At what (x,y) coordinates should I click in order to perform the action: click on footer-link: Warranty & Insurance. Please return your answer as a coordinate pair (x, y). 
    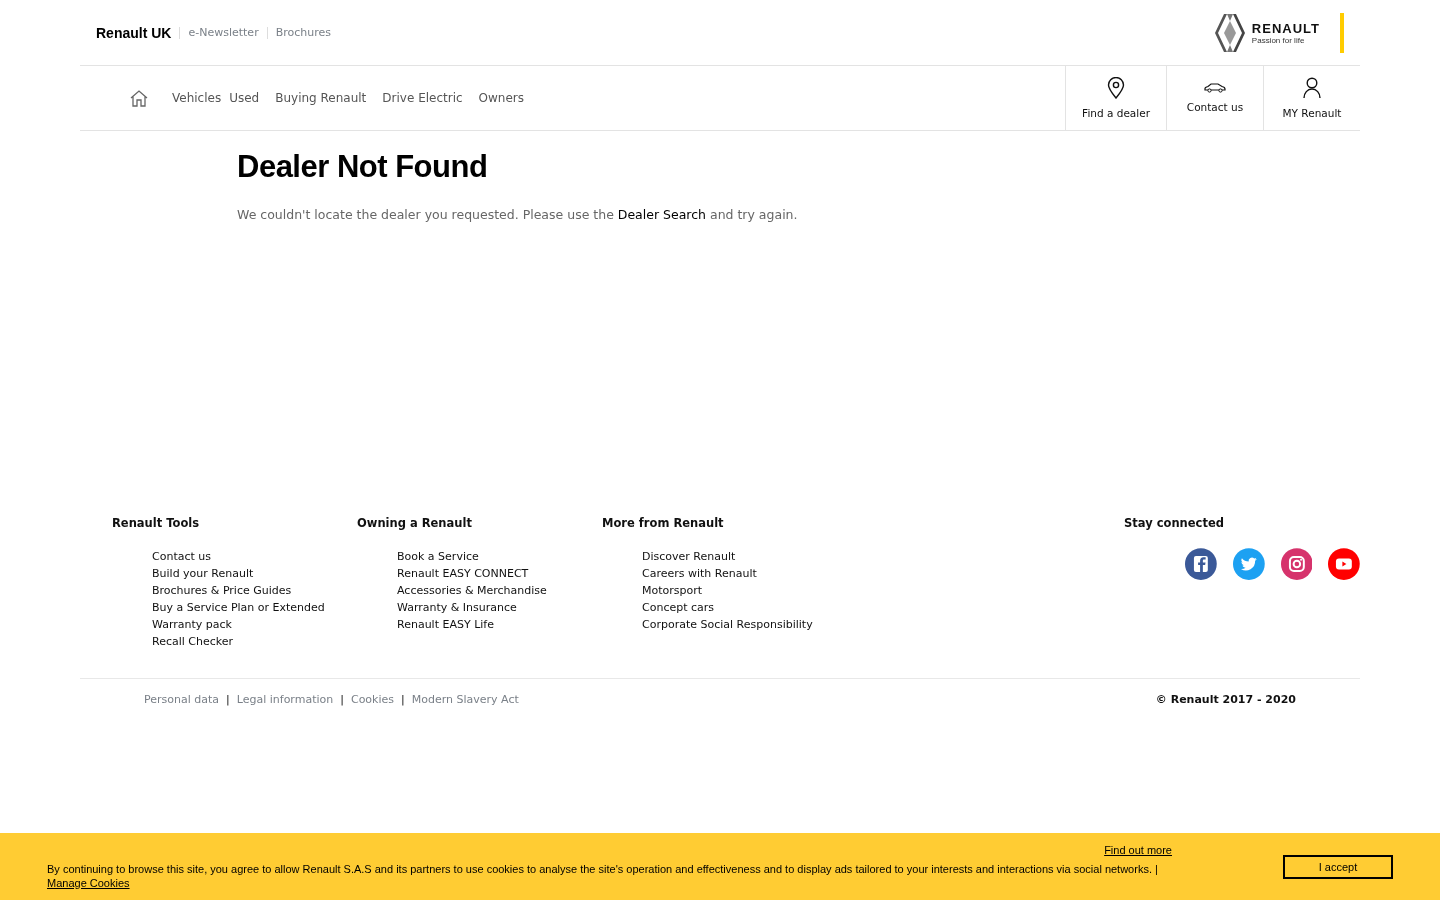
    Looking at the image, I should click on (457, 607).